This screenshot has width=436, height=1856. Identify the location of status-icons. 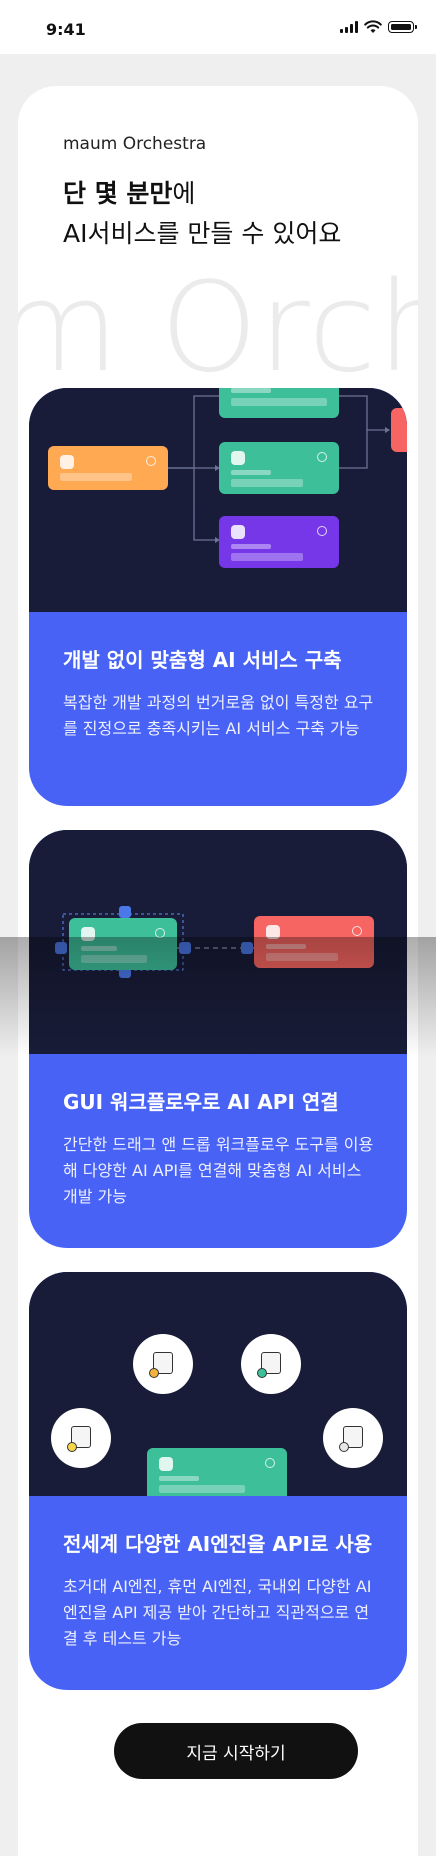
(378, 27).